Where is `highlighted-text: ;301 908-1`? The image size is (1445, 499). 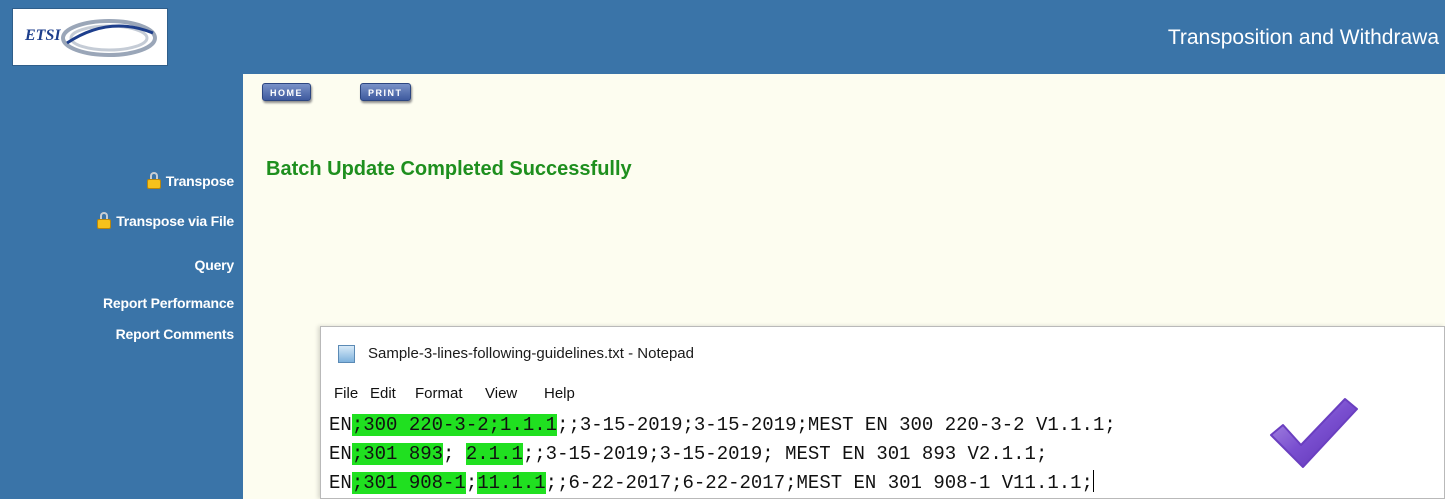
highlighted-text: ;301 908-1 is located at coordinates (408, 483).